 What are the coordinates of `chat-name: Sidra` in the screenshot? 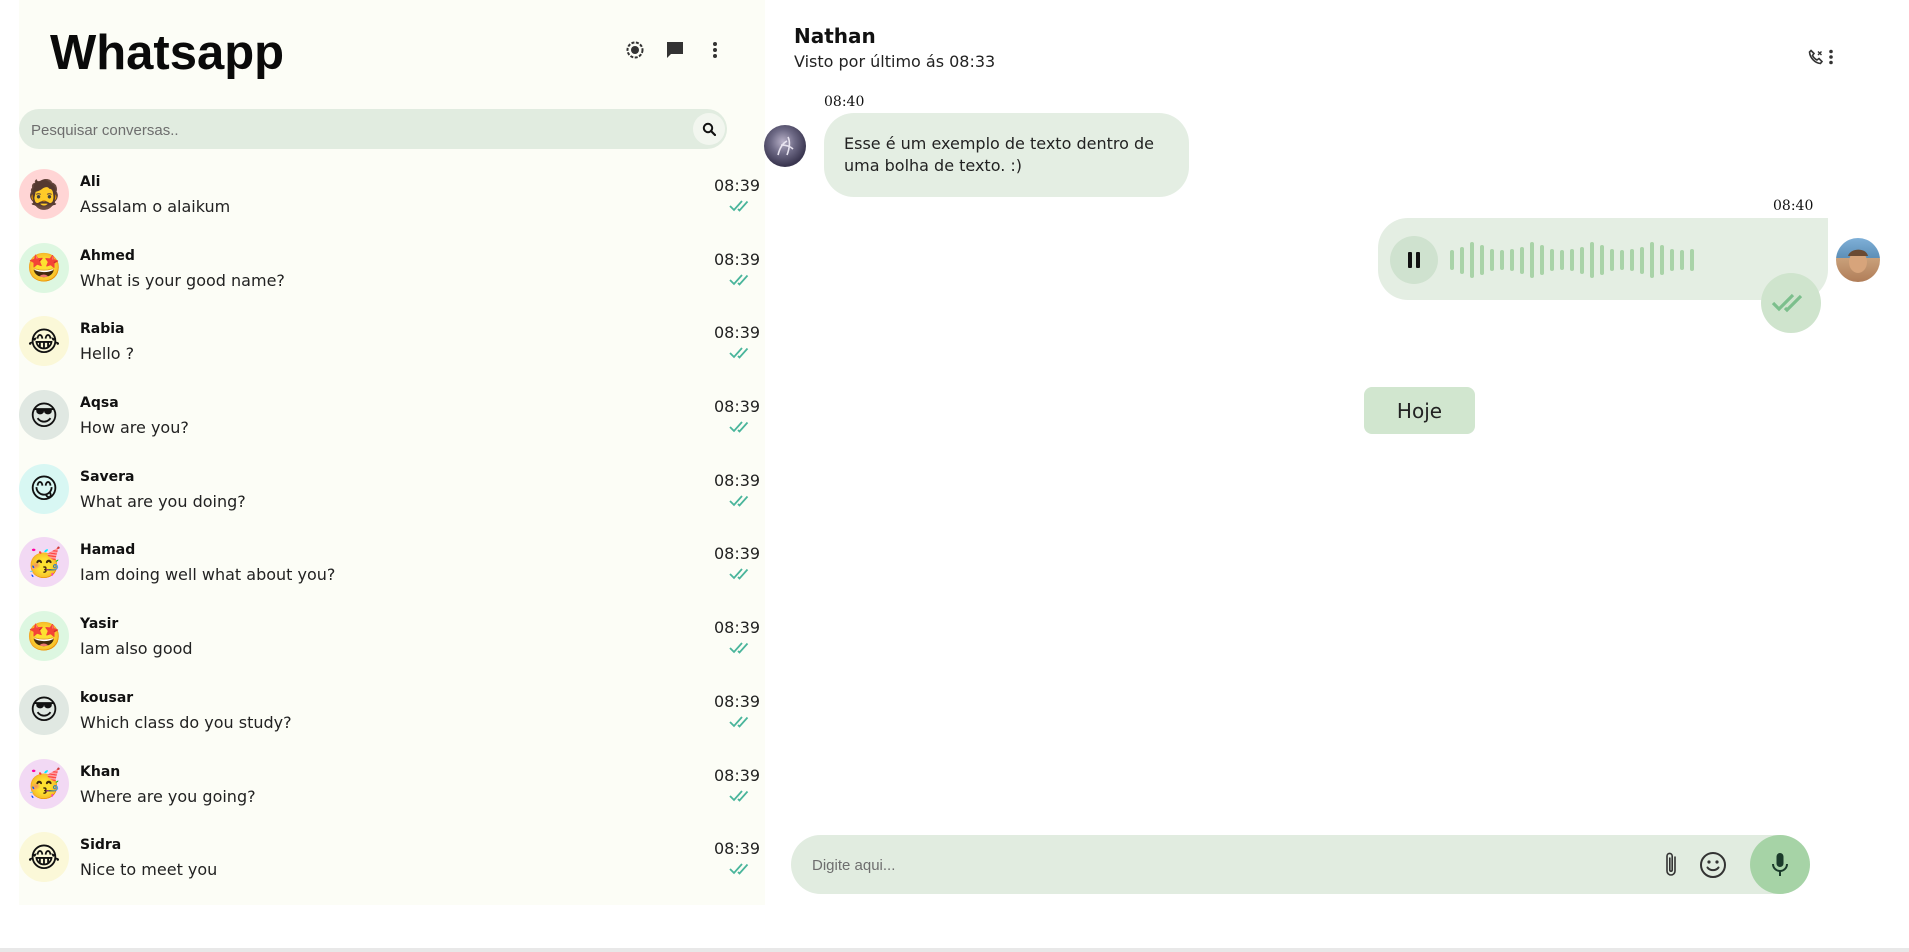 It's located at (101, 845).